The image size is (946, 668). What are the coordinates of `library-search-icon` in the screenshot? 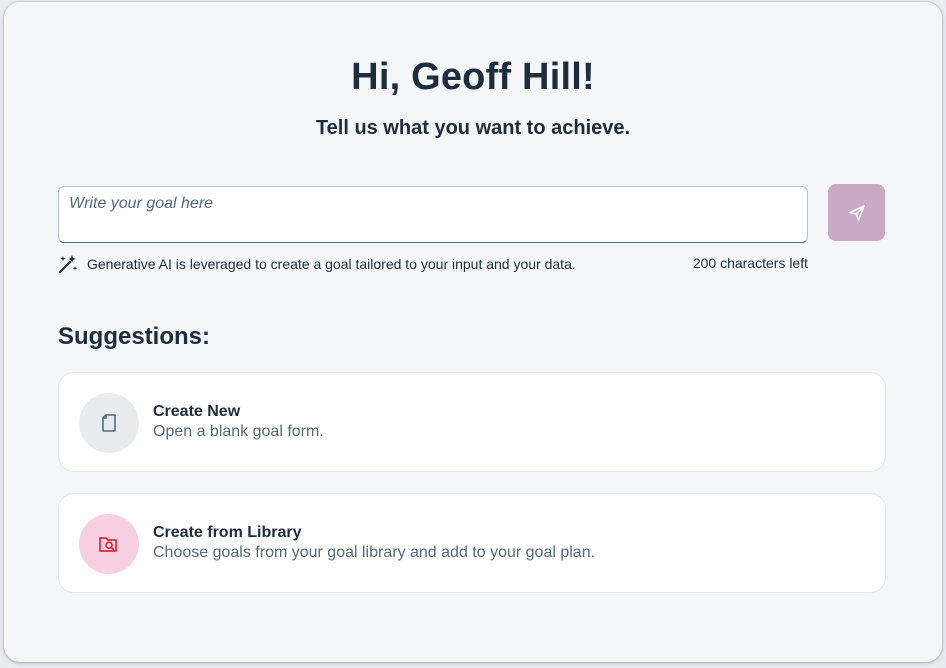 It's located at (109, 544).